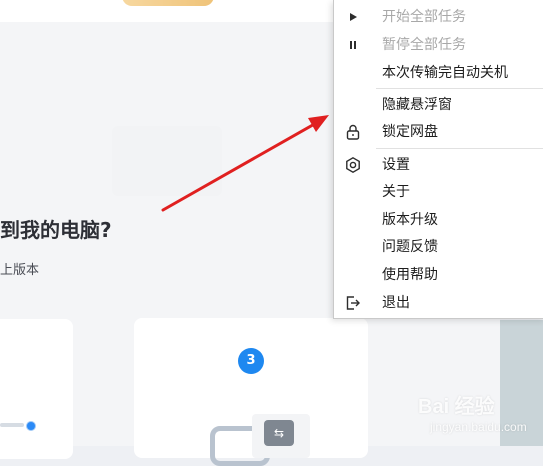  I want to click on pause-icon, so click(353, 45).